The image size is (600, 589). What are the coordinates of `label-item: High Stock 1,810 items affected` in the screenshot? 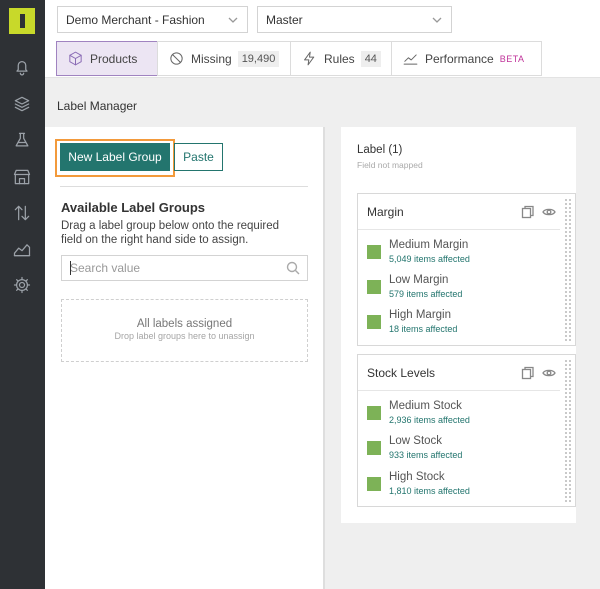 It's located at (462, 486).